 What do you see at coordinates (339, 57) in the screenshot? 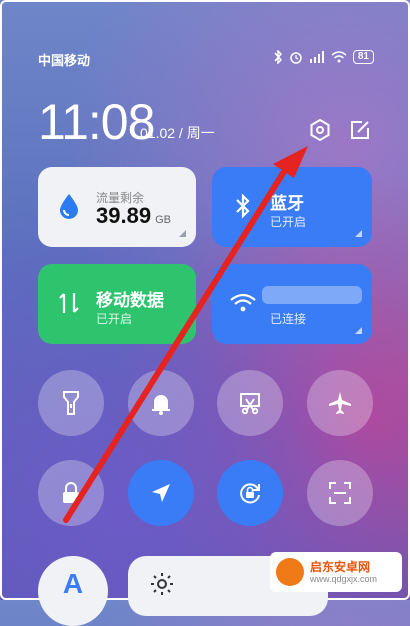
I see `wifi-status-icon` at bounding box center [339, 57].